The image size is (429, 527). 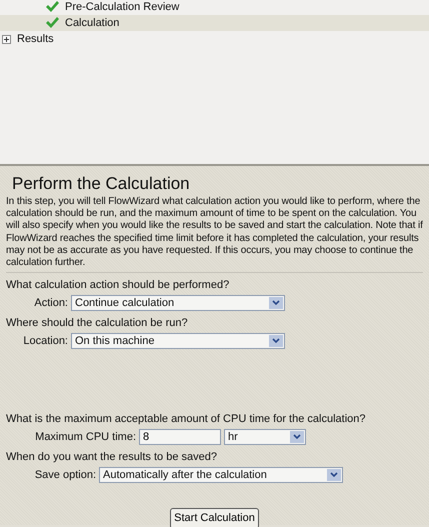 What do you see at coordinates (186, 419) in the screenshot?
I see `question-text: What is the maximum acceptable amount of CPU time for the calculation?` at bounding box center [186, 419].